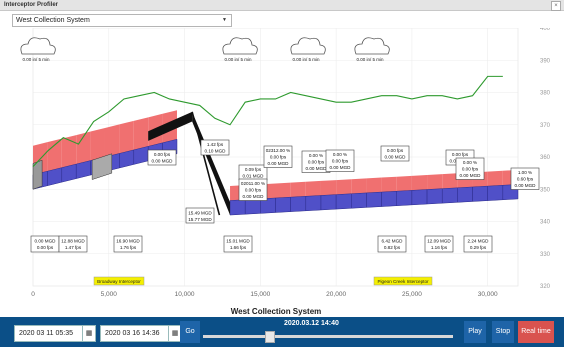  I want to click on x-tick-labels: 0 5,000 10,000 15,000 20,000 25,000 30,000, so click(264, 294).